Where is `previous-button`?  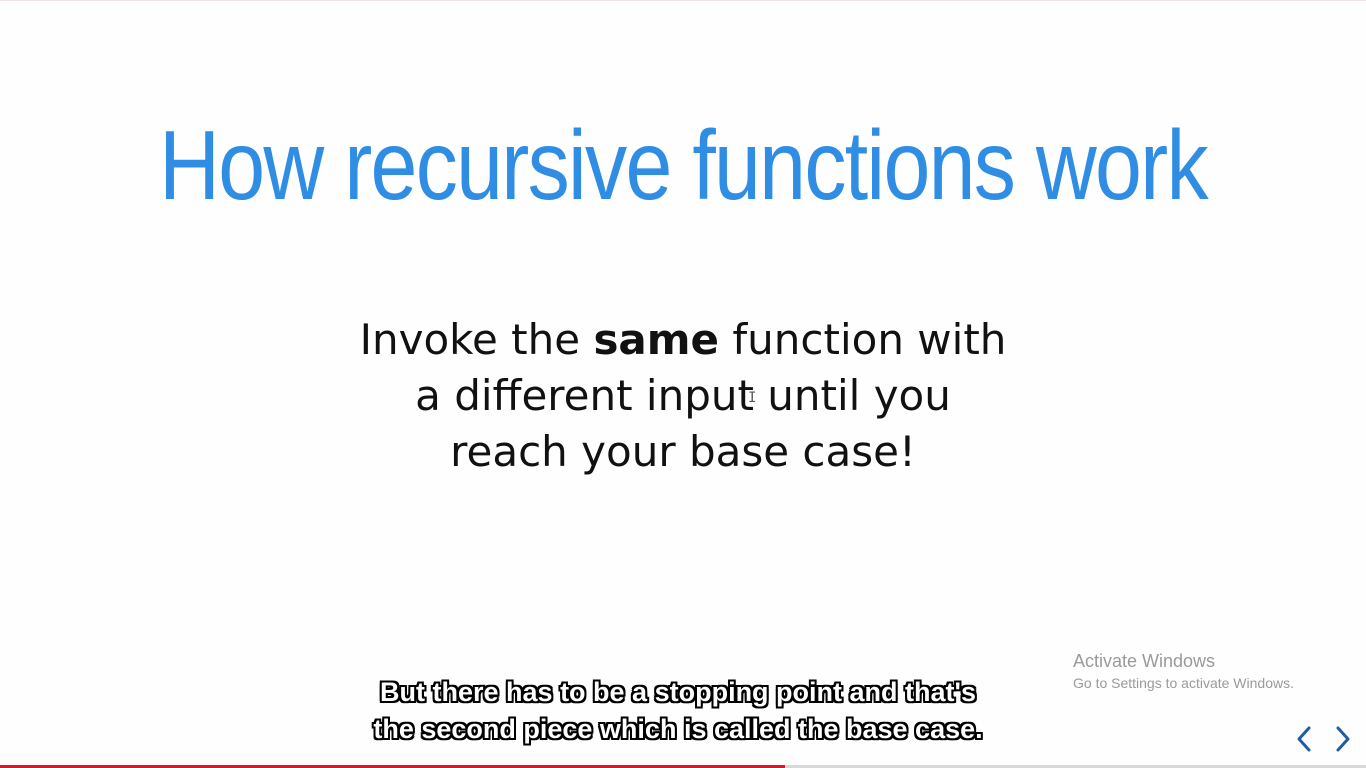
previous-button is located at coordinates (1304, 739).